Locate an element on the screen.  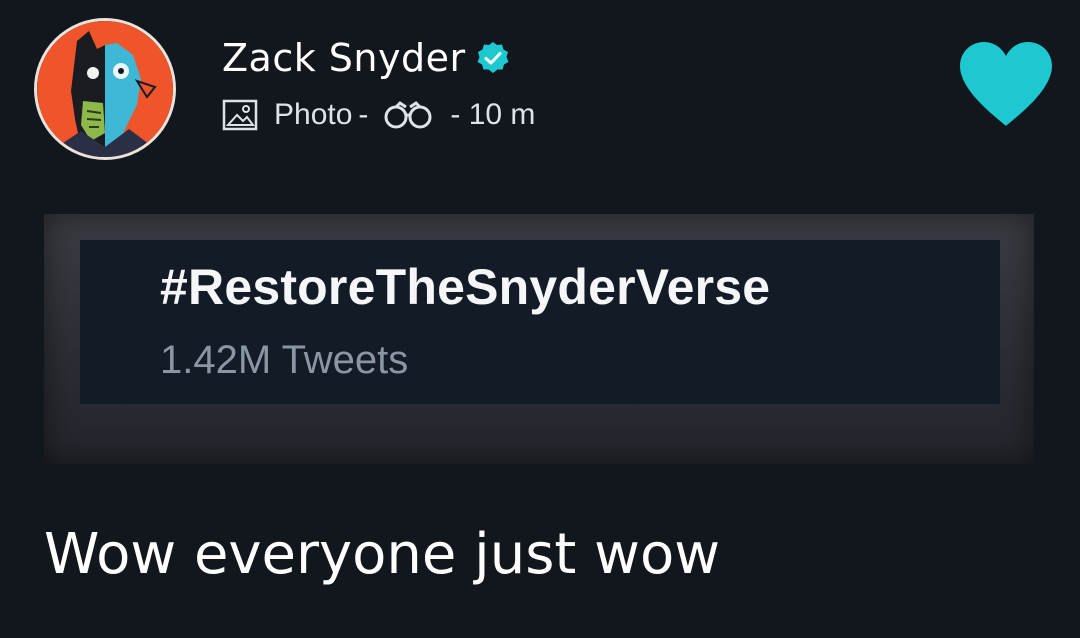
author-avatar is located at coordinates (105, 89).